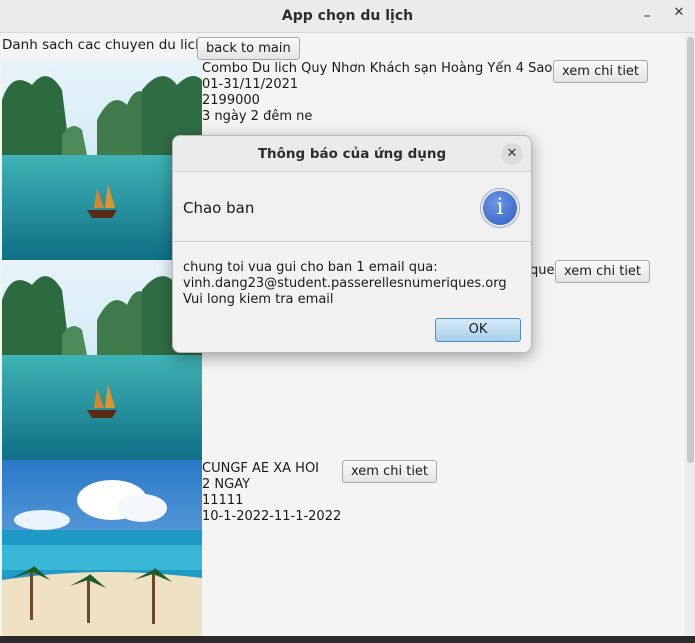  Describe the element at coordinates (679, 13) in the screenshot. I see `close-window-button: ✕` at that location.